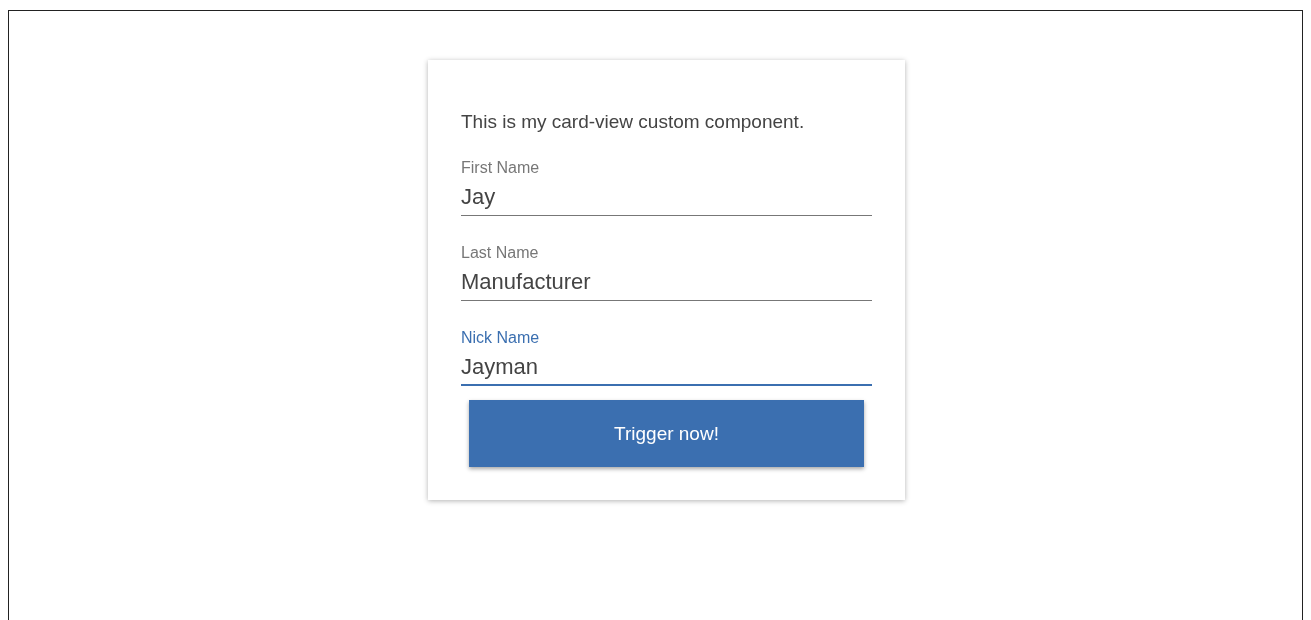  I want to click on card-description: This is my card-view custom component., so click(633, 122).